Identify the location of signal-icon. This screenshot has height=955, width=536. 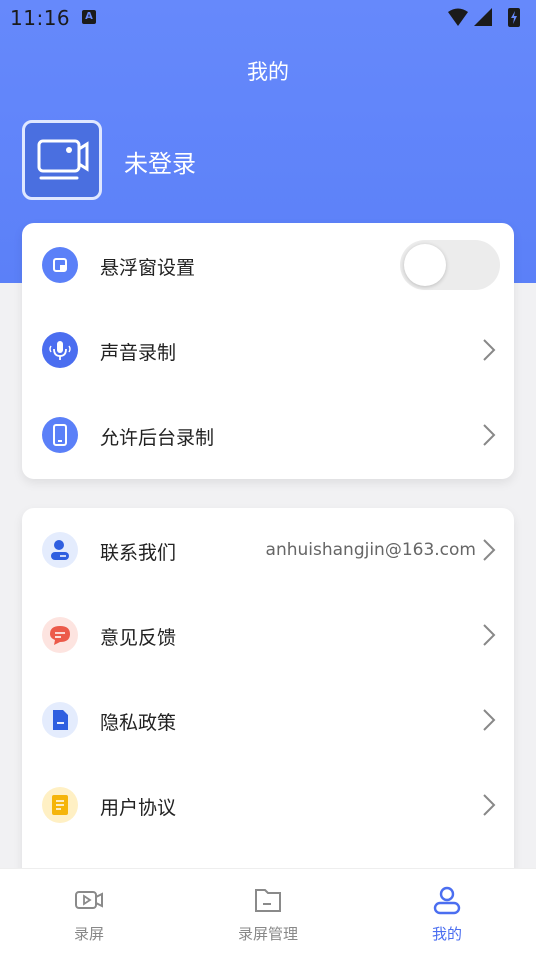
(483, 17).